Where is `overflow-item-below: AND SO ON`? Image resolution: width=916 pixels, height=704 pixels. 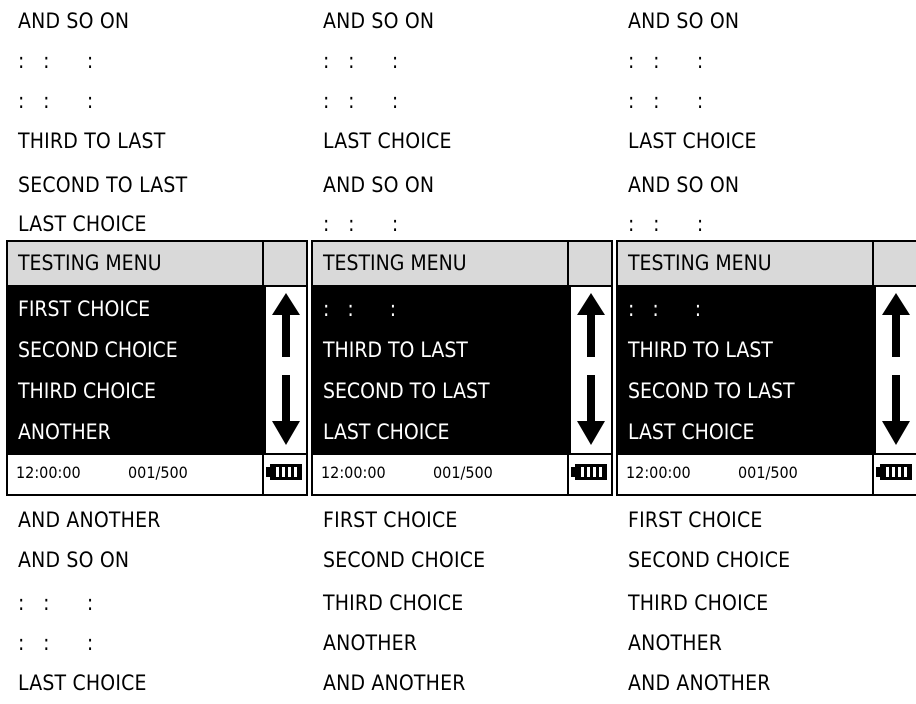 overflow-item-below: AND SO ON is located at coordinates (74, 560).